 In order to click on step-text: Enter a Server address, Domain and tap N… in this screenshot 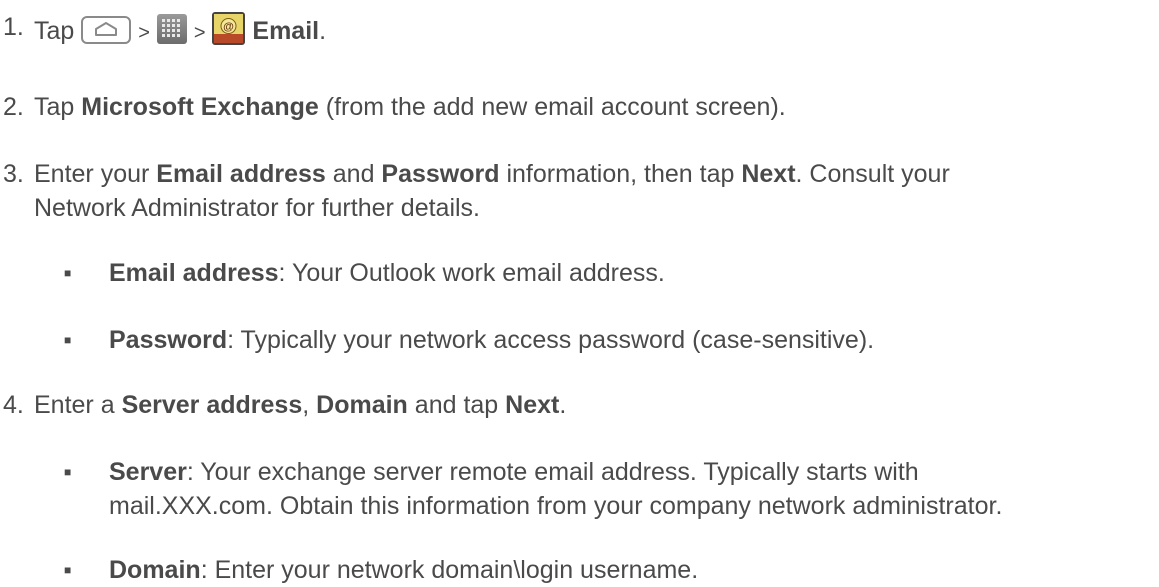, I will do `click(300, 405)`.